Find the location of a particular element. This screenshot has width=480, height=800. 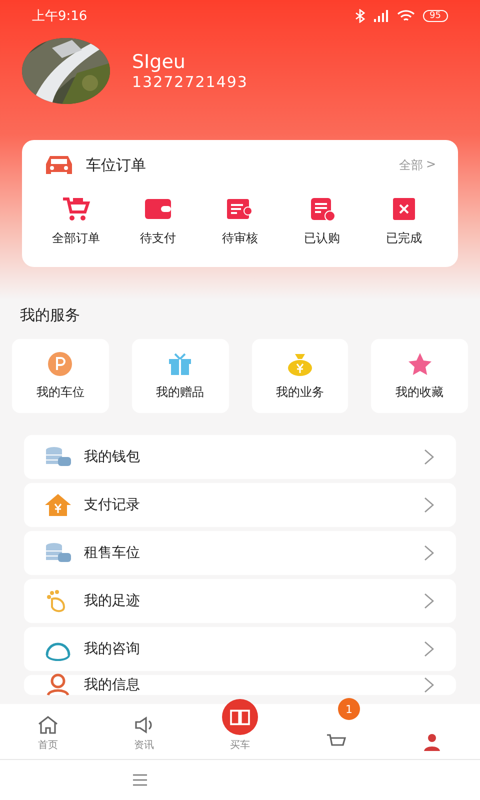

tab-button: 买车 is located at coordinates (240, 729).